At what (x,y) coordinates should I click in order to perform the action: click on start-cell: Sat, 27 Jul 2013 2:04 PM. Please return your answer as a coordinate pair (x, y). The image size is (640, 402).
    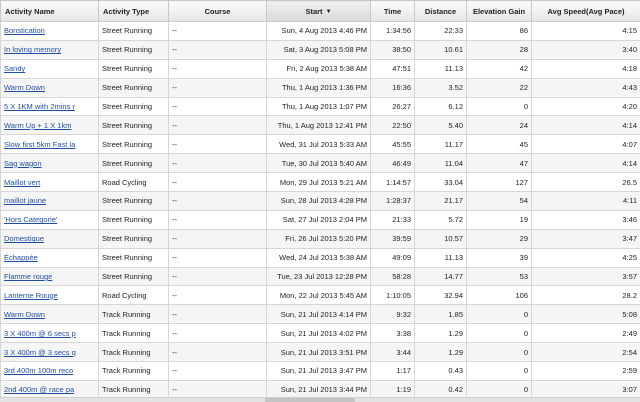
    Looking at the image, I should click on (319, 219).